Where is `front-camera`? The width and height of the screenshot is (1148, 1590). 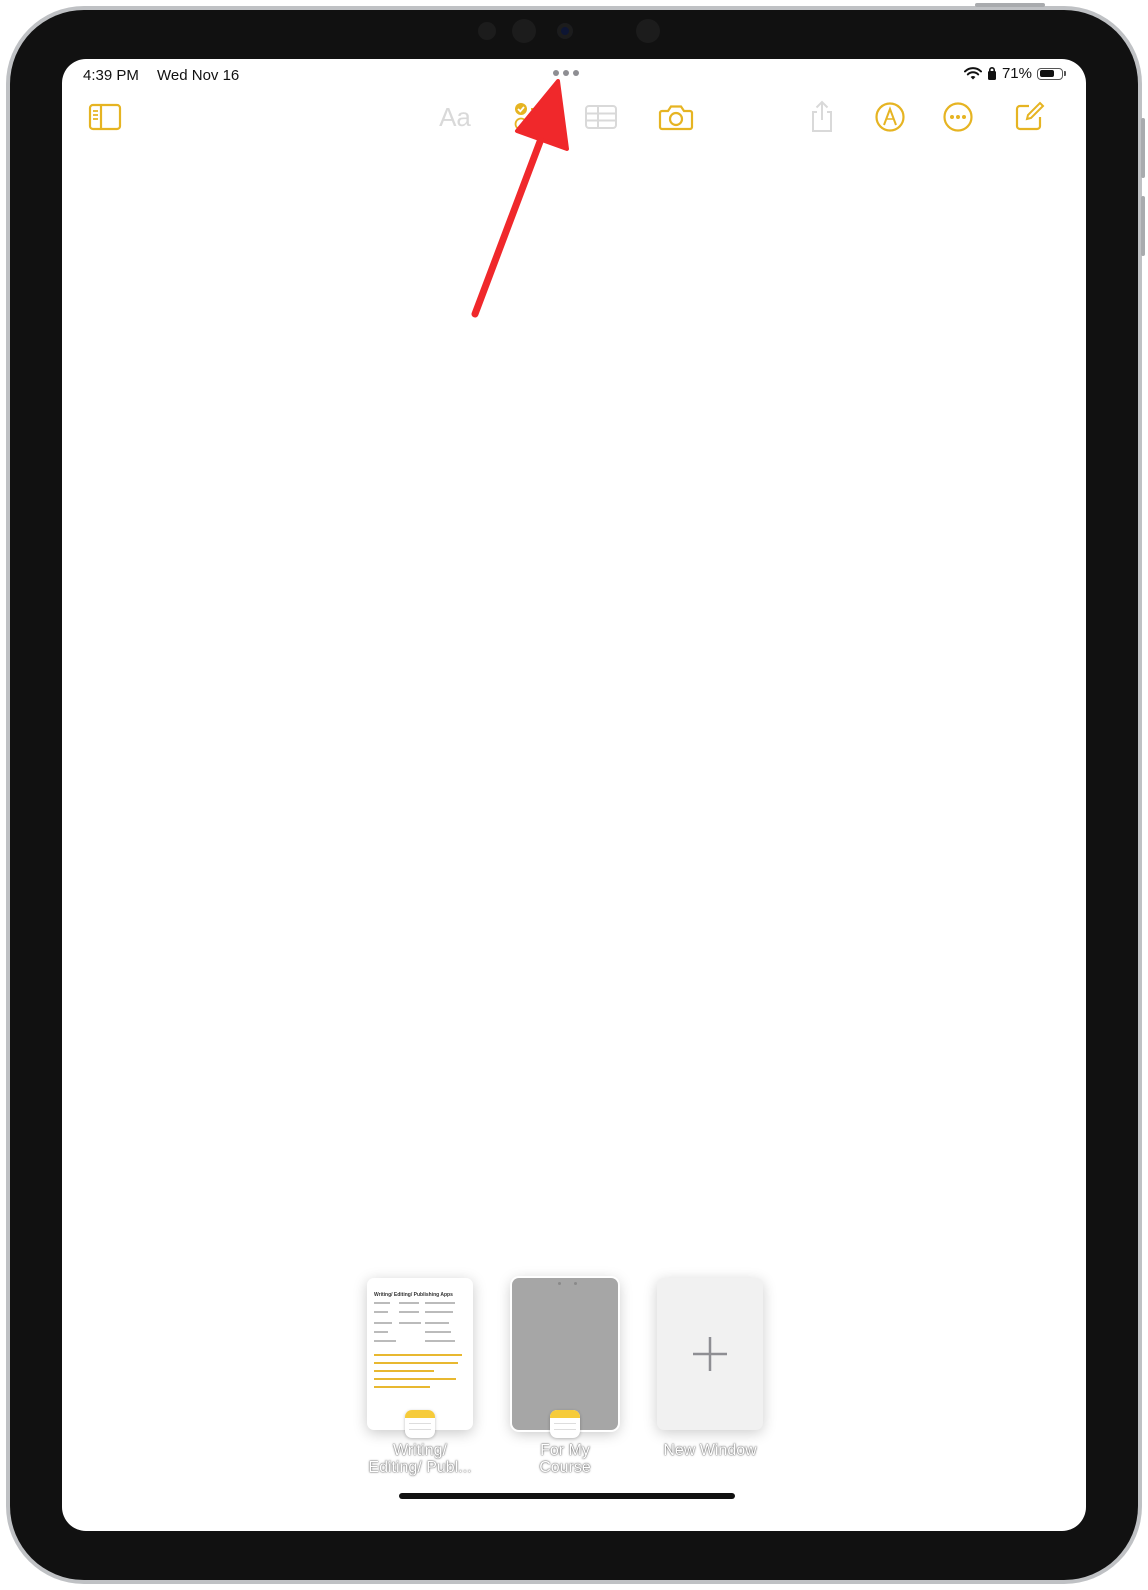
front-camera is located at coordinates (565, 31).